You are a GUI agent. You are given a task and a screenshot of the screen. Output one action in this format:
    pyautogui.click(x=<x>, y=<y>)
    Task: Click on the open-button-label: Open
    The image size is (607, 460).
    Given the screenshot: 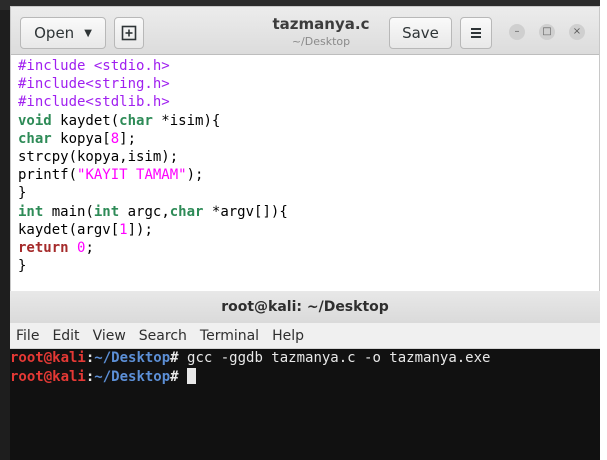 What is the action you would take?
    pyautogui.click(x=54, y=33)
    